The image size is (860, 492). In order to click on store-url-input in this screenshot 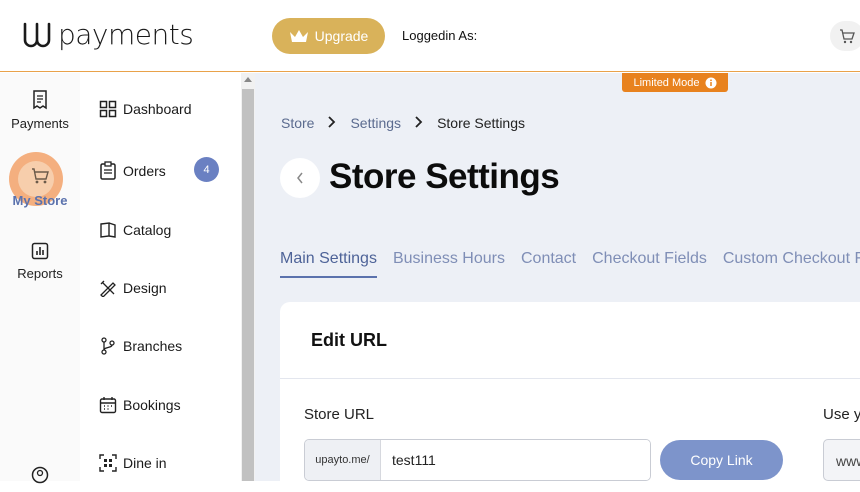, I will do `click(515, 460)`.